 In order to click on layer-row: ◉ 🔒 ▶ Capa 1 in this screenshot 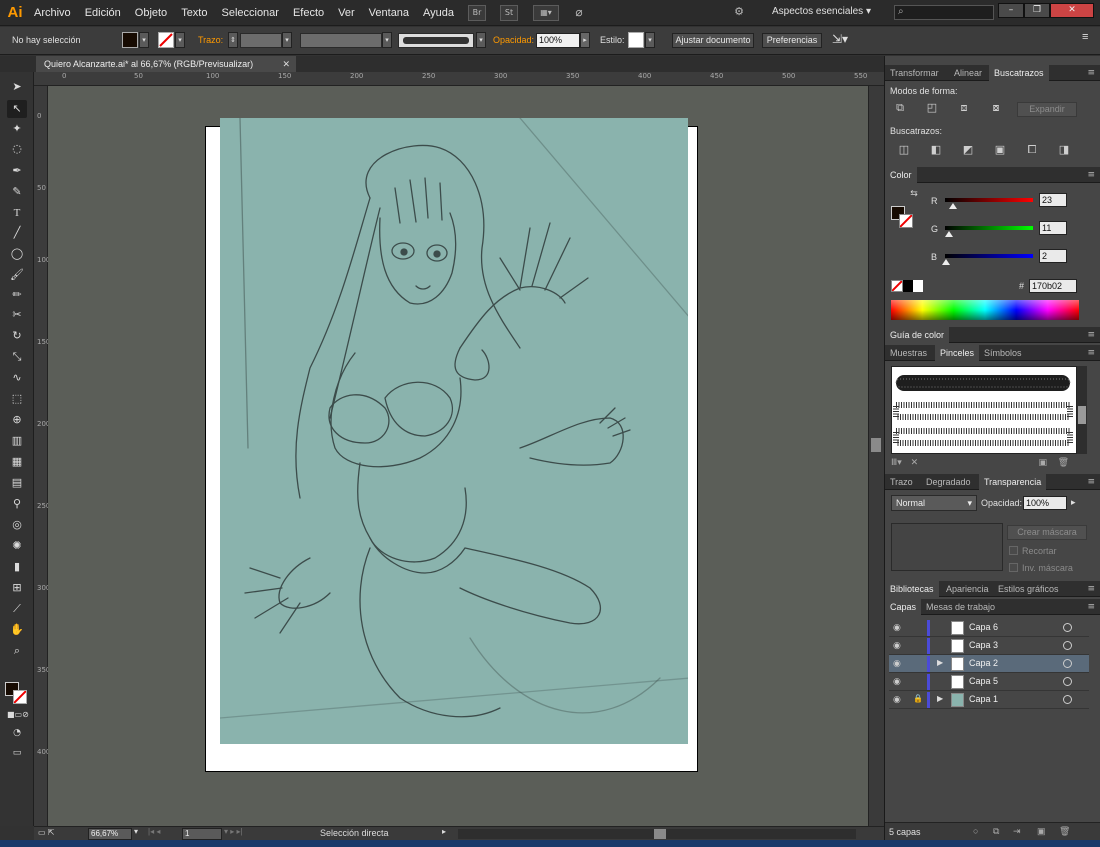, I will do `click(989, 700)`.